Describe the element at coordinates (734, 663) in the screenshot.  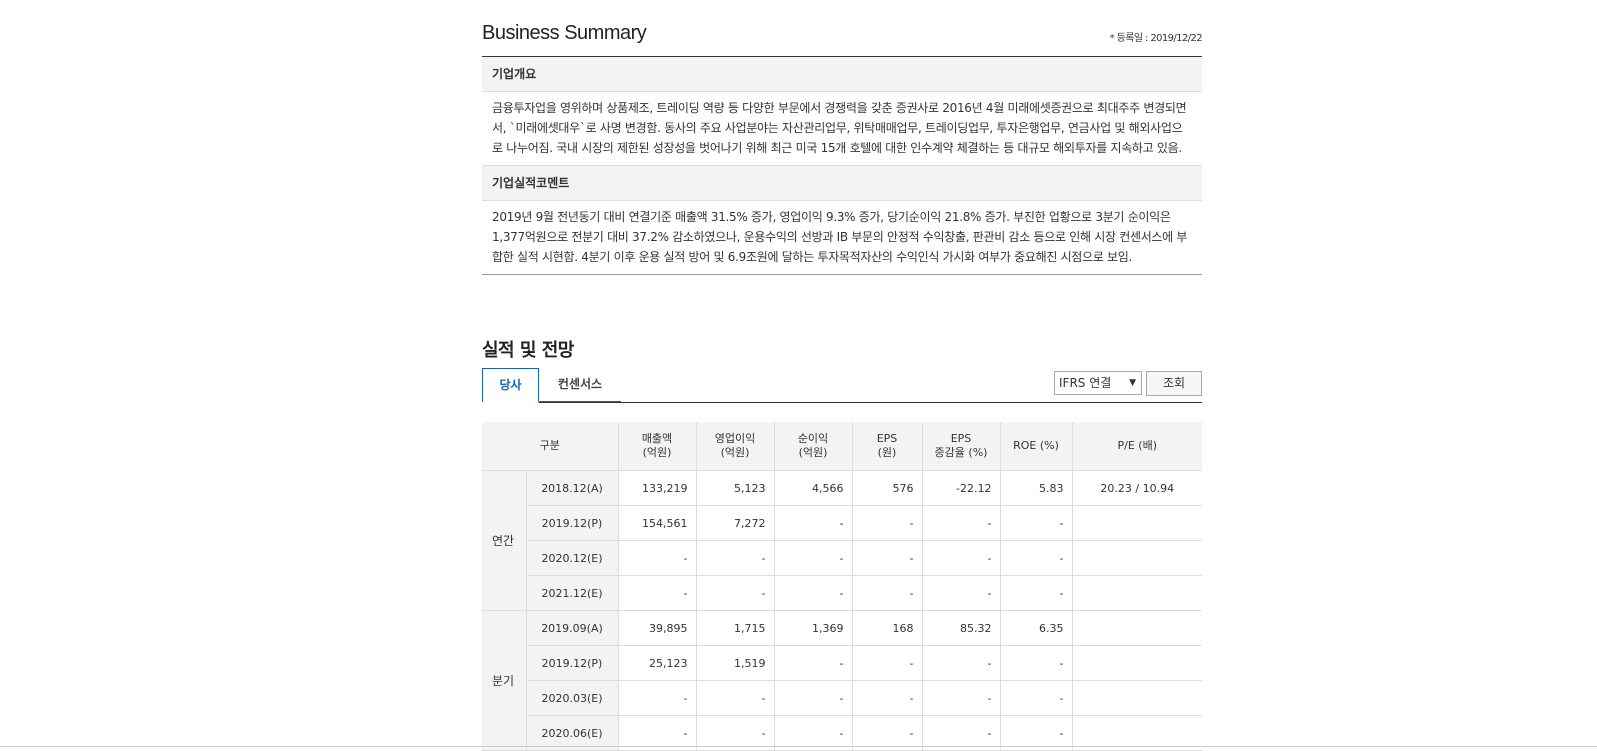
I see `cell-operating-profit: 1,519` at that location.